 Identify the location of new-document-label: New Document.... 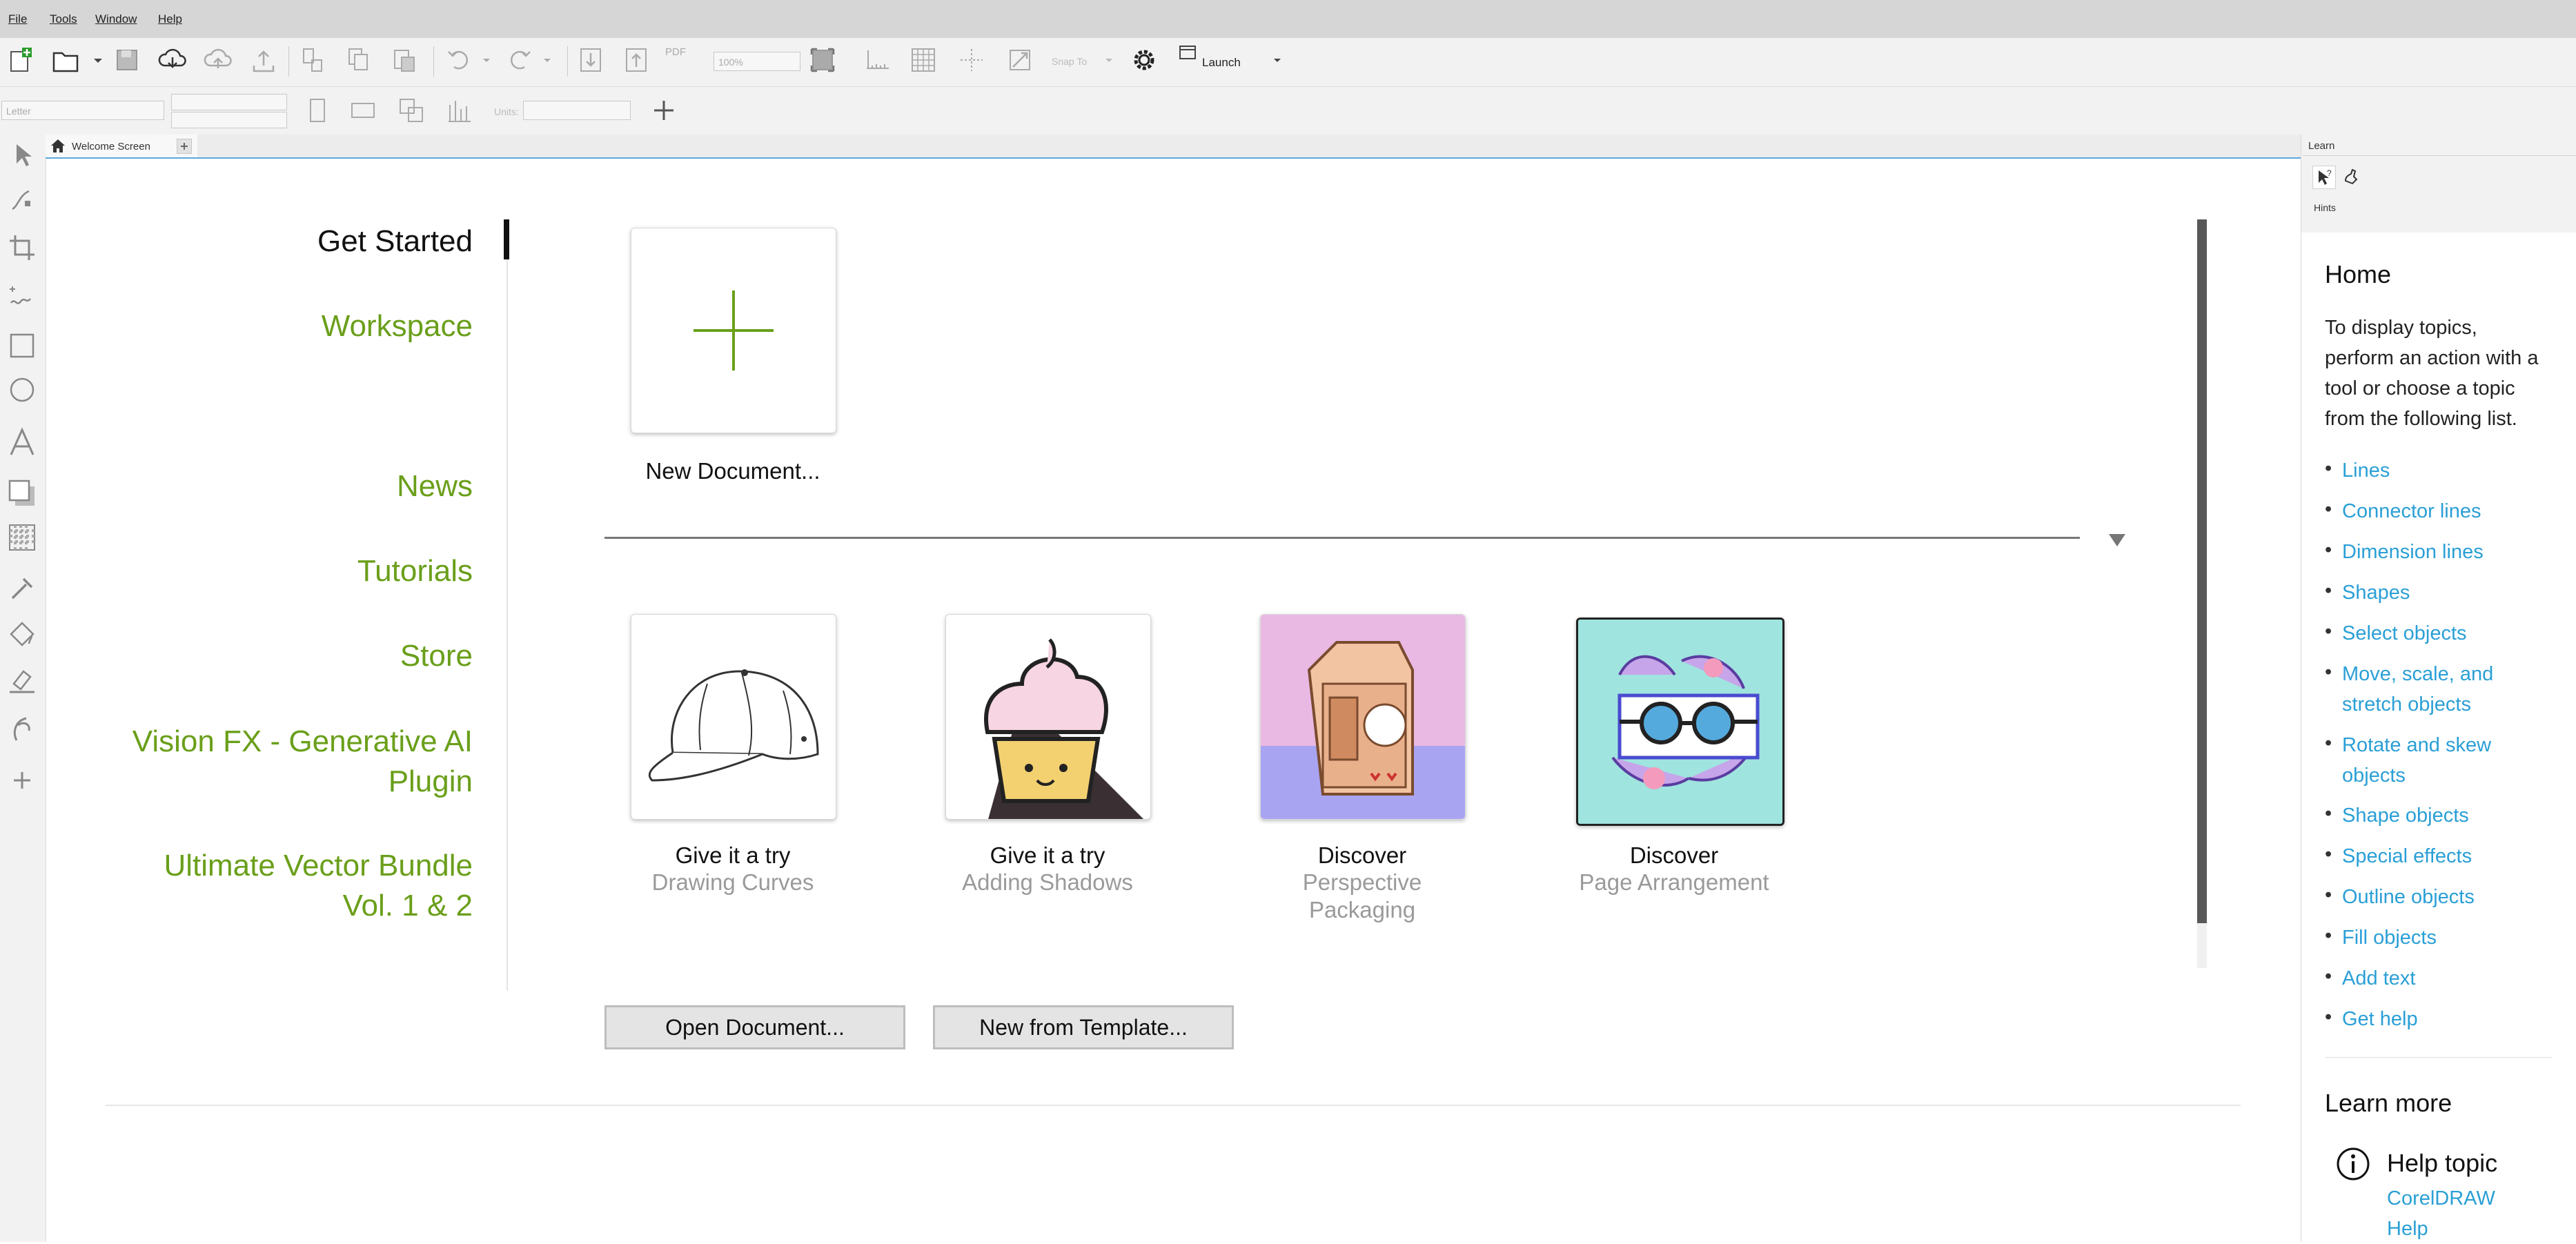
(733, 471).